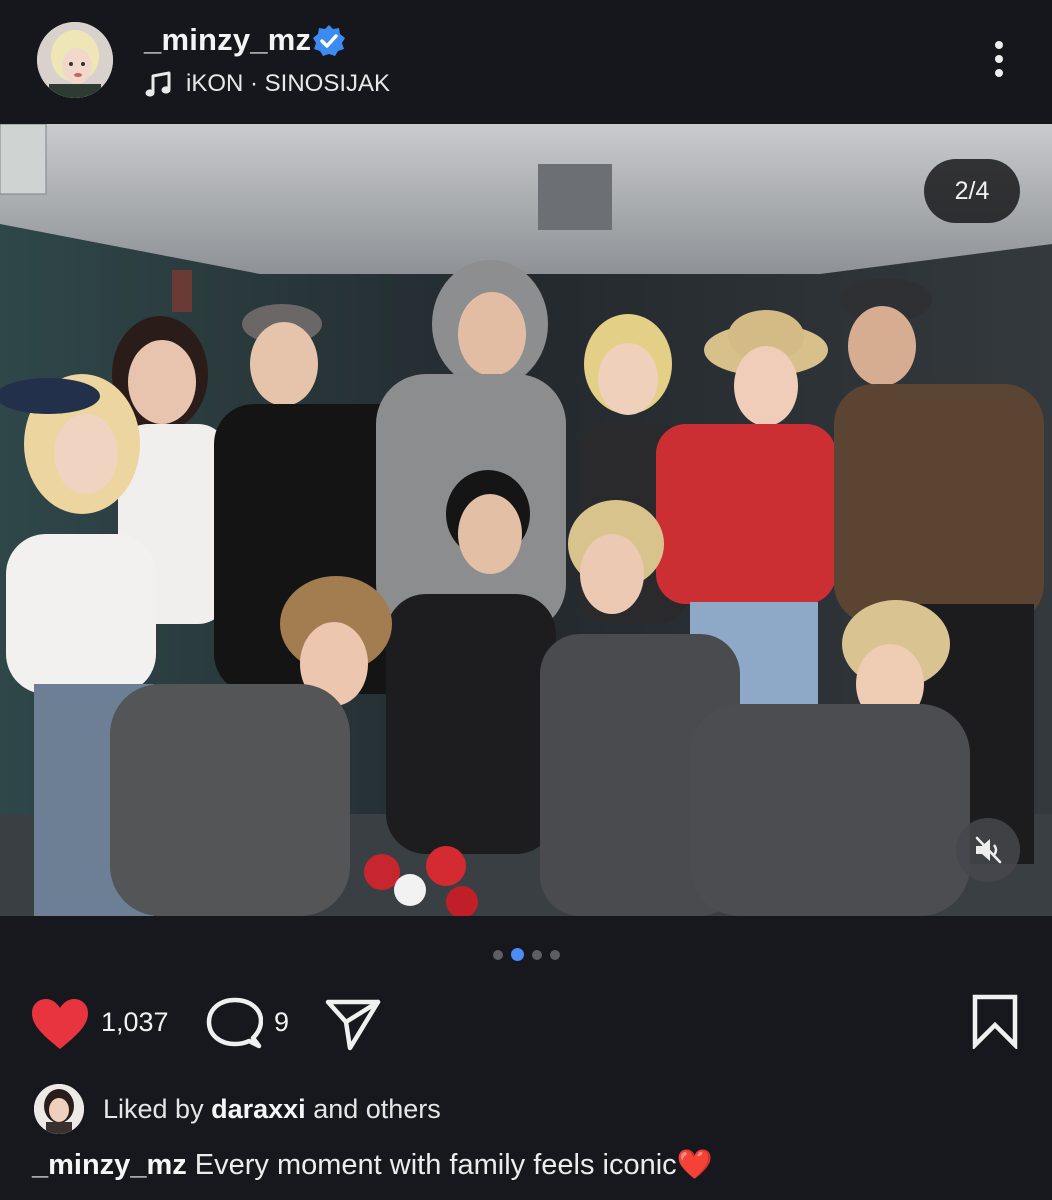  Describe the element at coordinates (59, 1109) in the screenshot. I see `liker-avatar` at that location.